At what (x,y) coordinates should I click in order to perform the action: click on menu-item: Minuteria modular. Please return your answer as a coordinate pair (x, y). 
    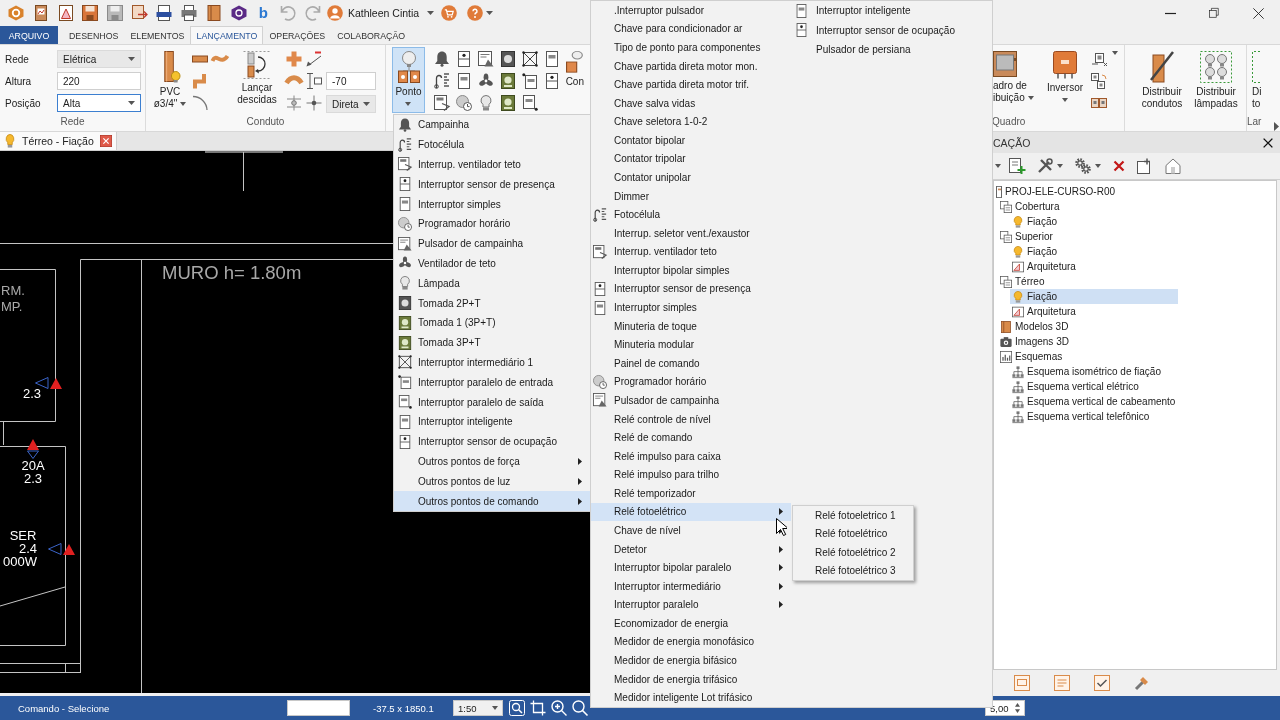
    Looking at the image, I should click on (691, 344).